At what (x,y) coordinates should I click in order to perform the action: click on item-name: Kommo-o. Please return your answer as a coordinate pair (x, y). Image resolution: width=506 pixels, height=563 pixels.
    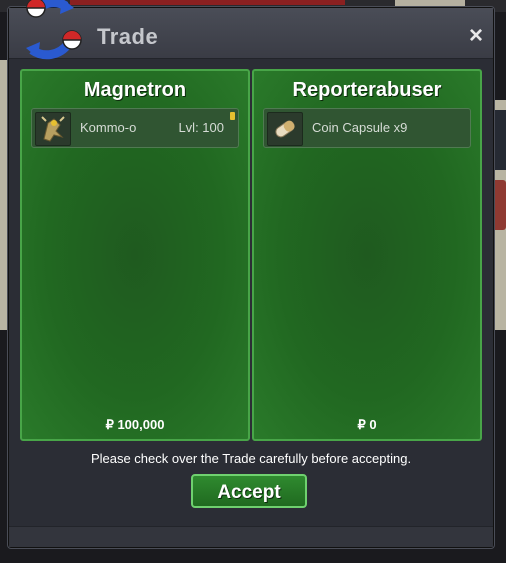
    Looking at the image, I should click on (108, 127).